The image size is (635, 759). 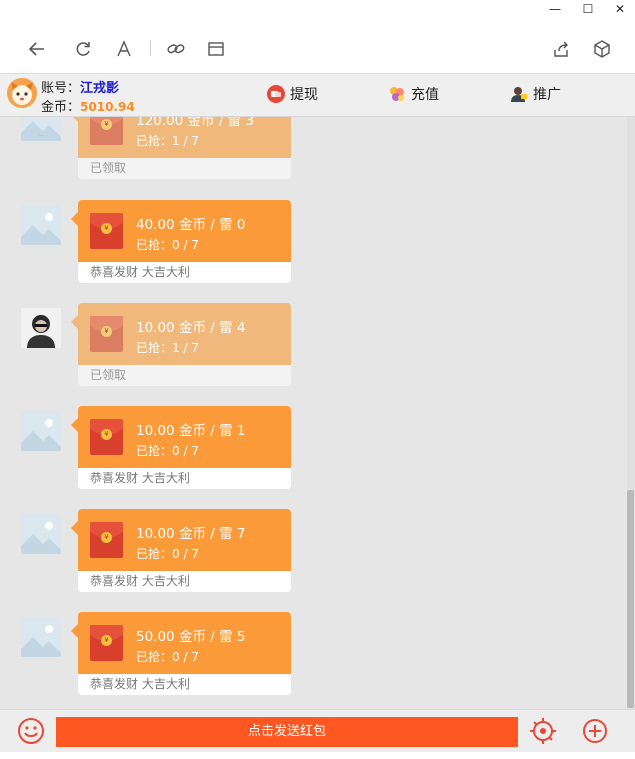 I want to click on red-packet-message: ¥ 40.00 金币 / 雷 0 已抢：0 / 7 恭喜发财 大吉大利, so click(x=310, y=245).